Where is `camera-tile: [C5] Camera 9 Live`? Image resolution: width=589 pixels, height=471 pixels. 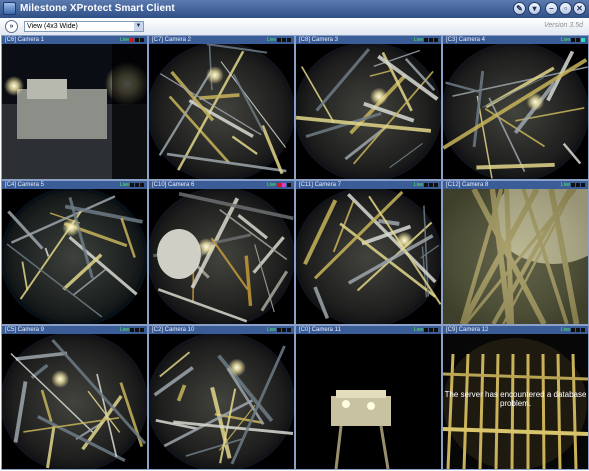 camera-tile: [C5] Camera 9 Live is located at coordinates (74, 397).